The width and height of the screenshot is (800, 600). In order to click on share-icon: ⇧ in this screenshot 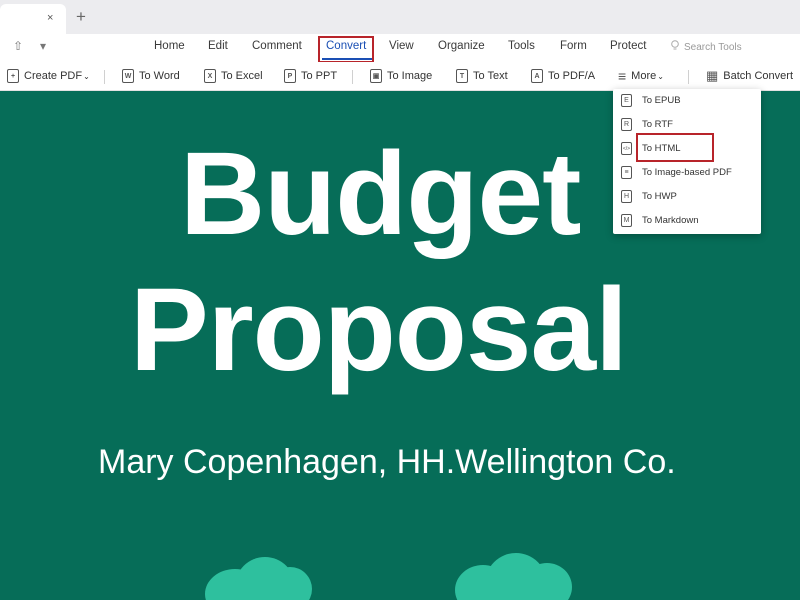, I will do `click(18, 46)`.